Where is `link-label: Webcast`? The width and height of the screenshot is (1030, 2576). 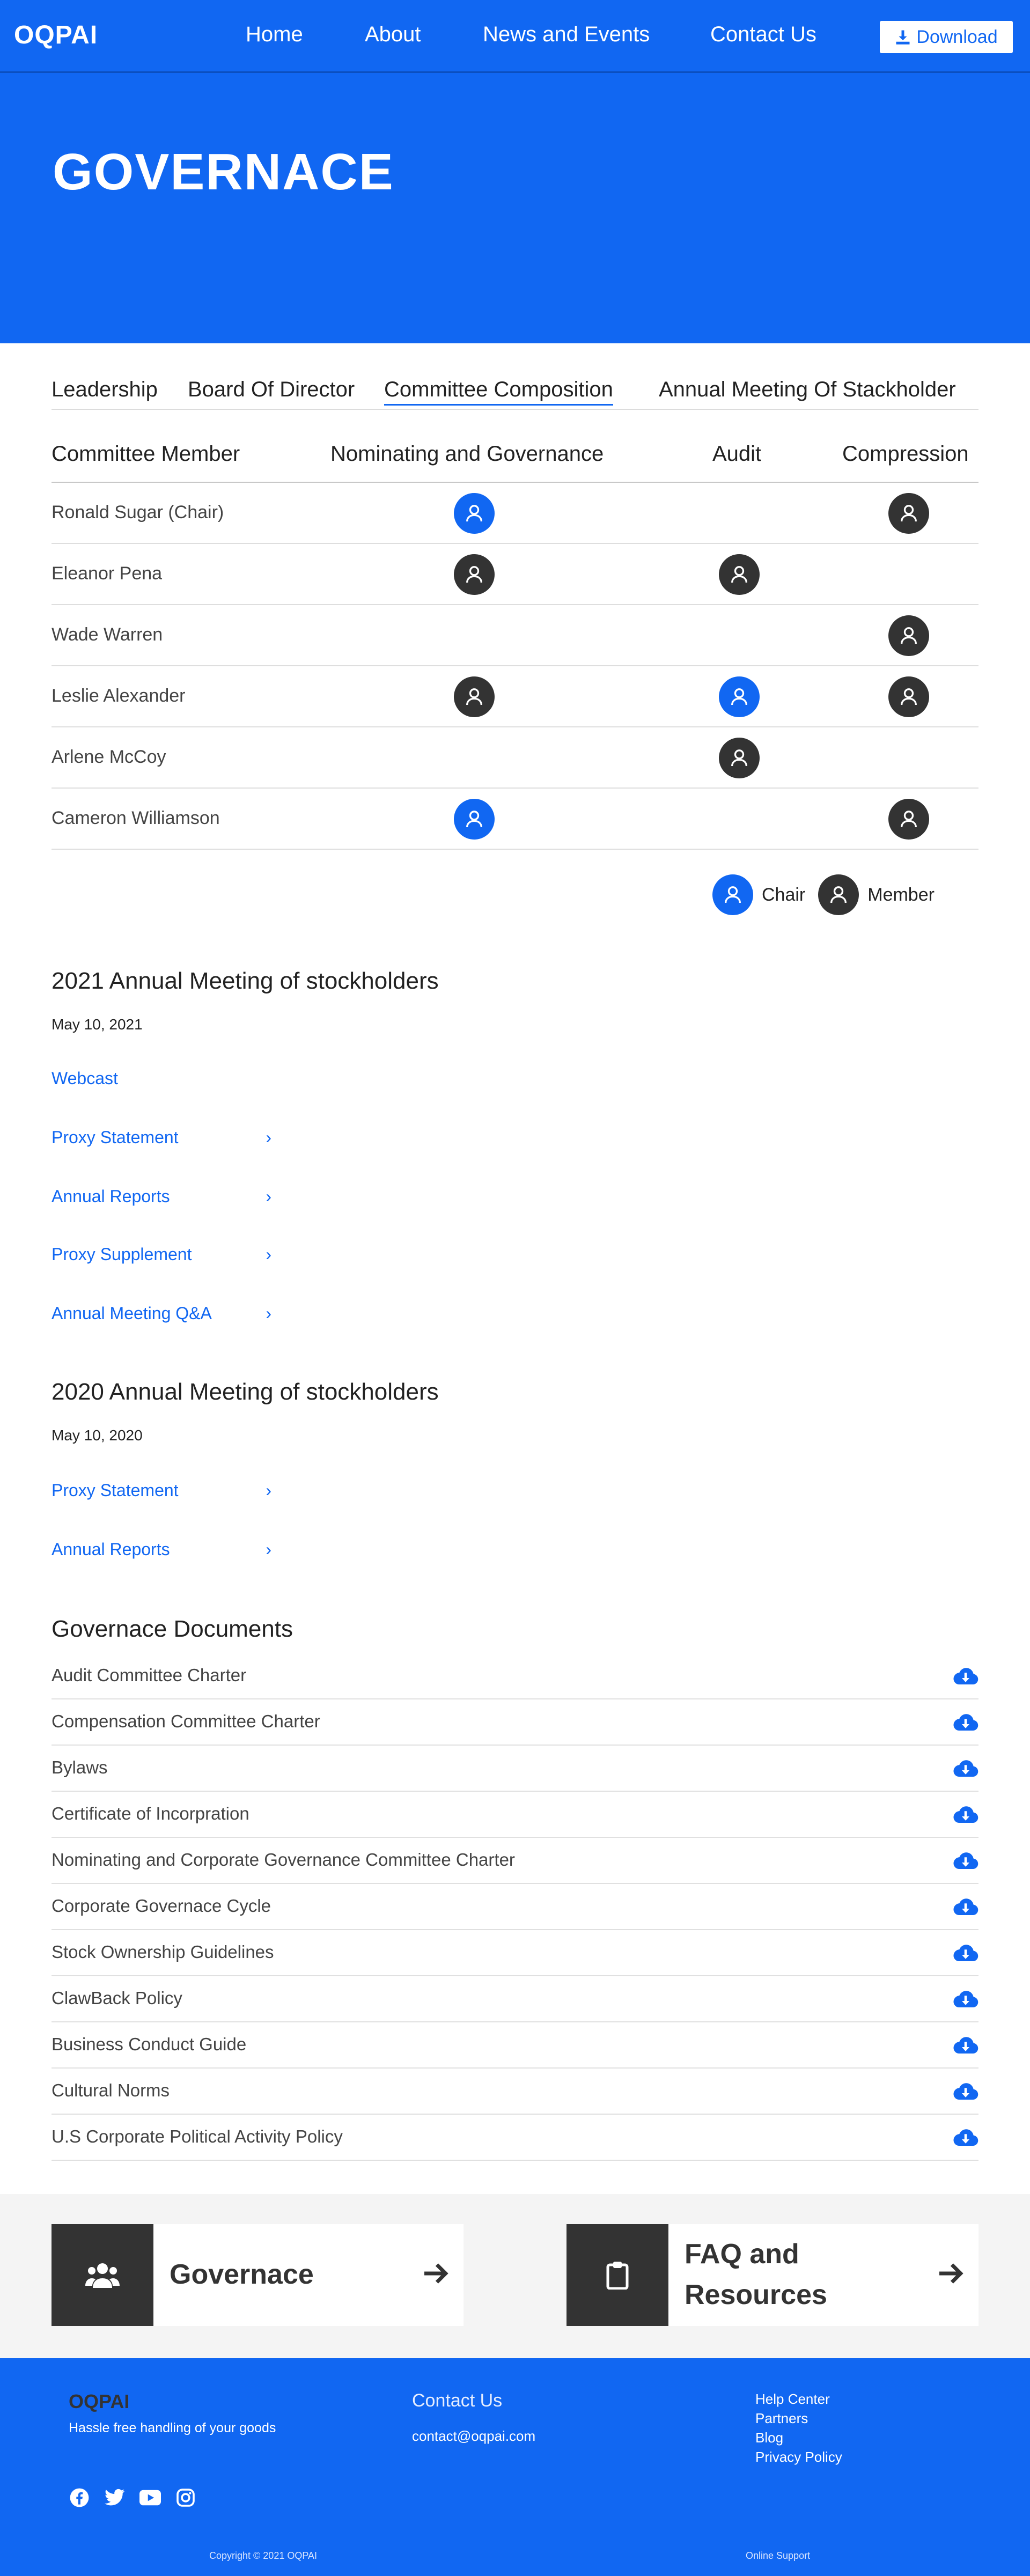 link-label: Webcast is located at coordinates (85, 1078).